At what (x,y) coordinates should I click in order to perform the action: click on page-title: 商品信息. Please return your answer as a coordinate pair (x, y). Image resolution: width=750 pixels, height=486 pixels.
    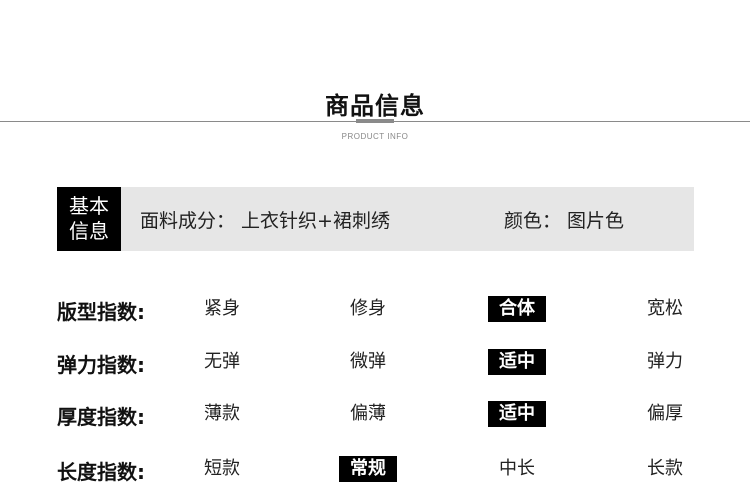
    Looking at the image, I should click on (375, 106).